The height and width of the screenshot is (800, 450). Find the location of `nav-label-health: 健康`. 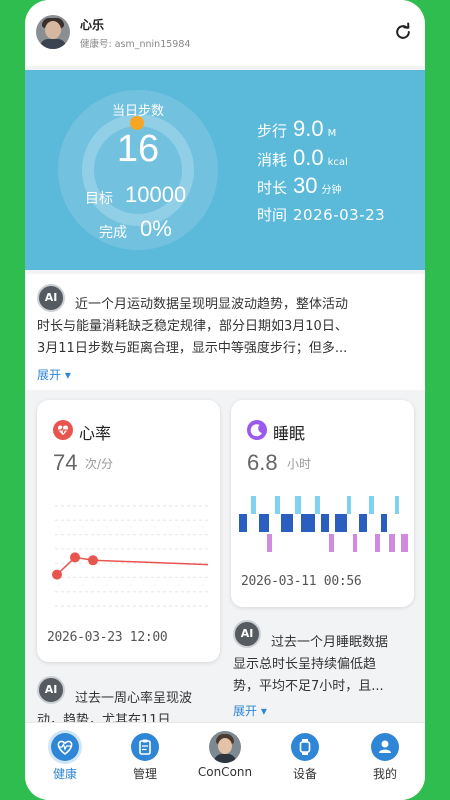

nav-label-health: 健康 is located at coordinates (64, 774).